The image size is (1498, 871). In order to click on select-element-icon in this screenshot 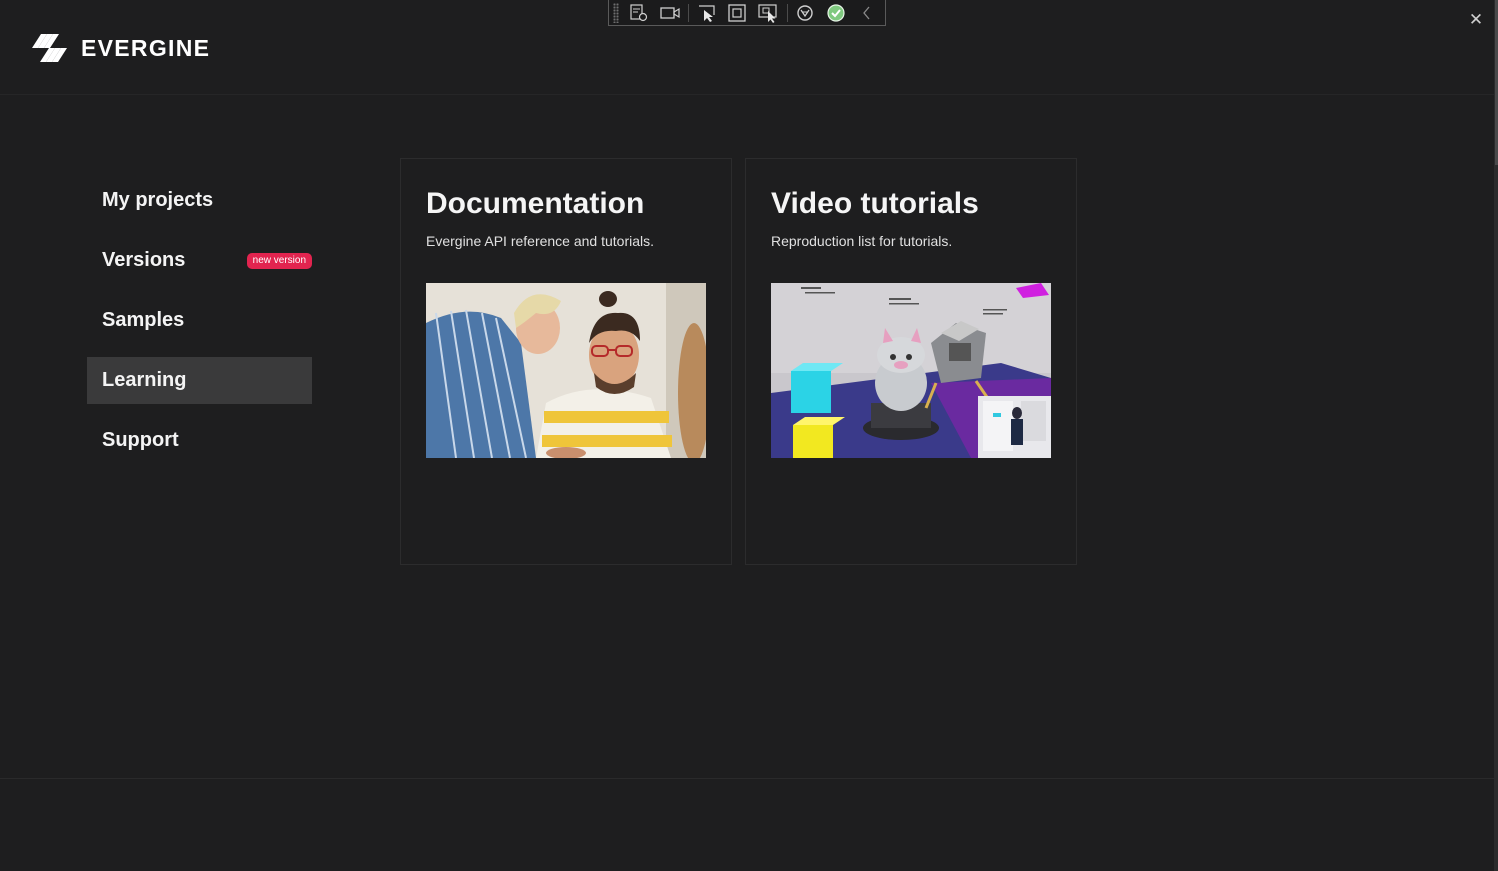, I will do `click(706, 13)`.